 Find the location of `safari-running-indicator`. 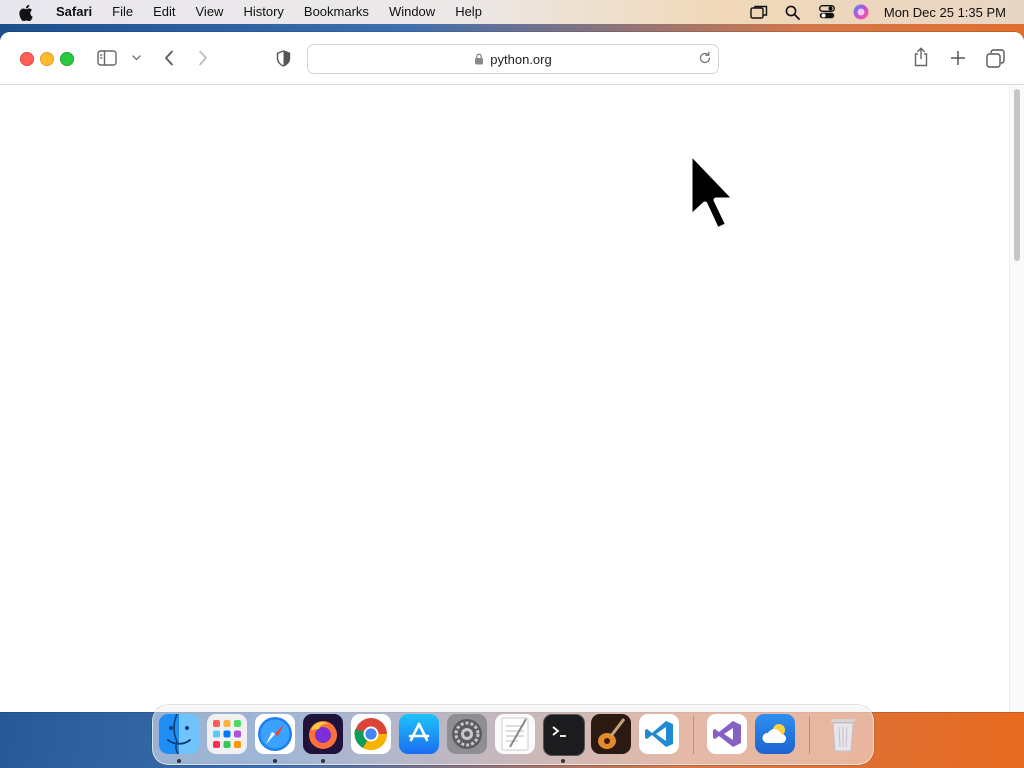

safari-running-indicator is located at coordinates (275, 761).